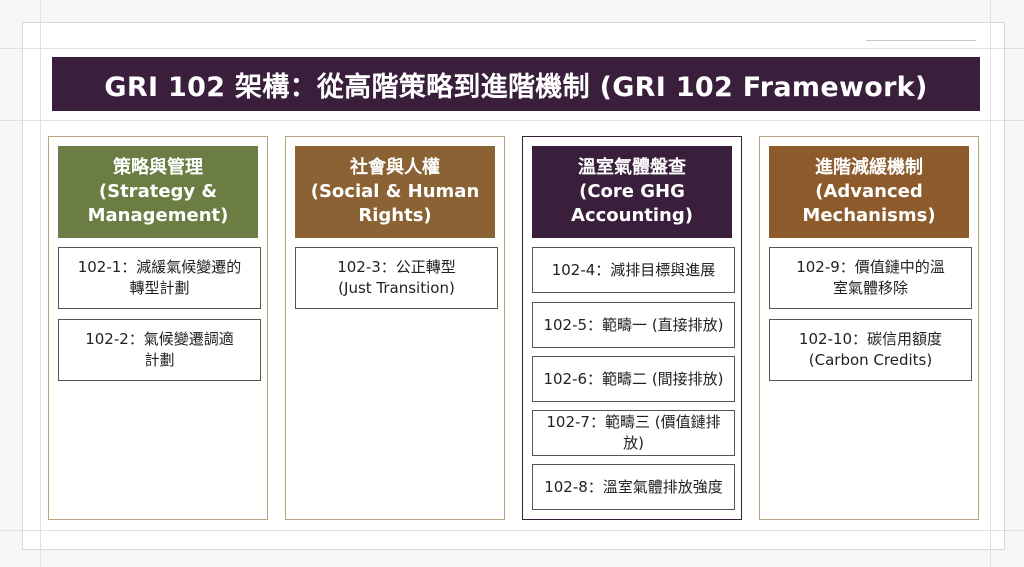 The height and width of the screenshot is (567, 1024). What do you see at coordinates (396, 267) in the screenshot?
I see `item-text: 102-3：公正轉型` at bounding box center [396, 267].